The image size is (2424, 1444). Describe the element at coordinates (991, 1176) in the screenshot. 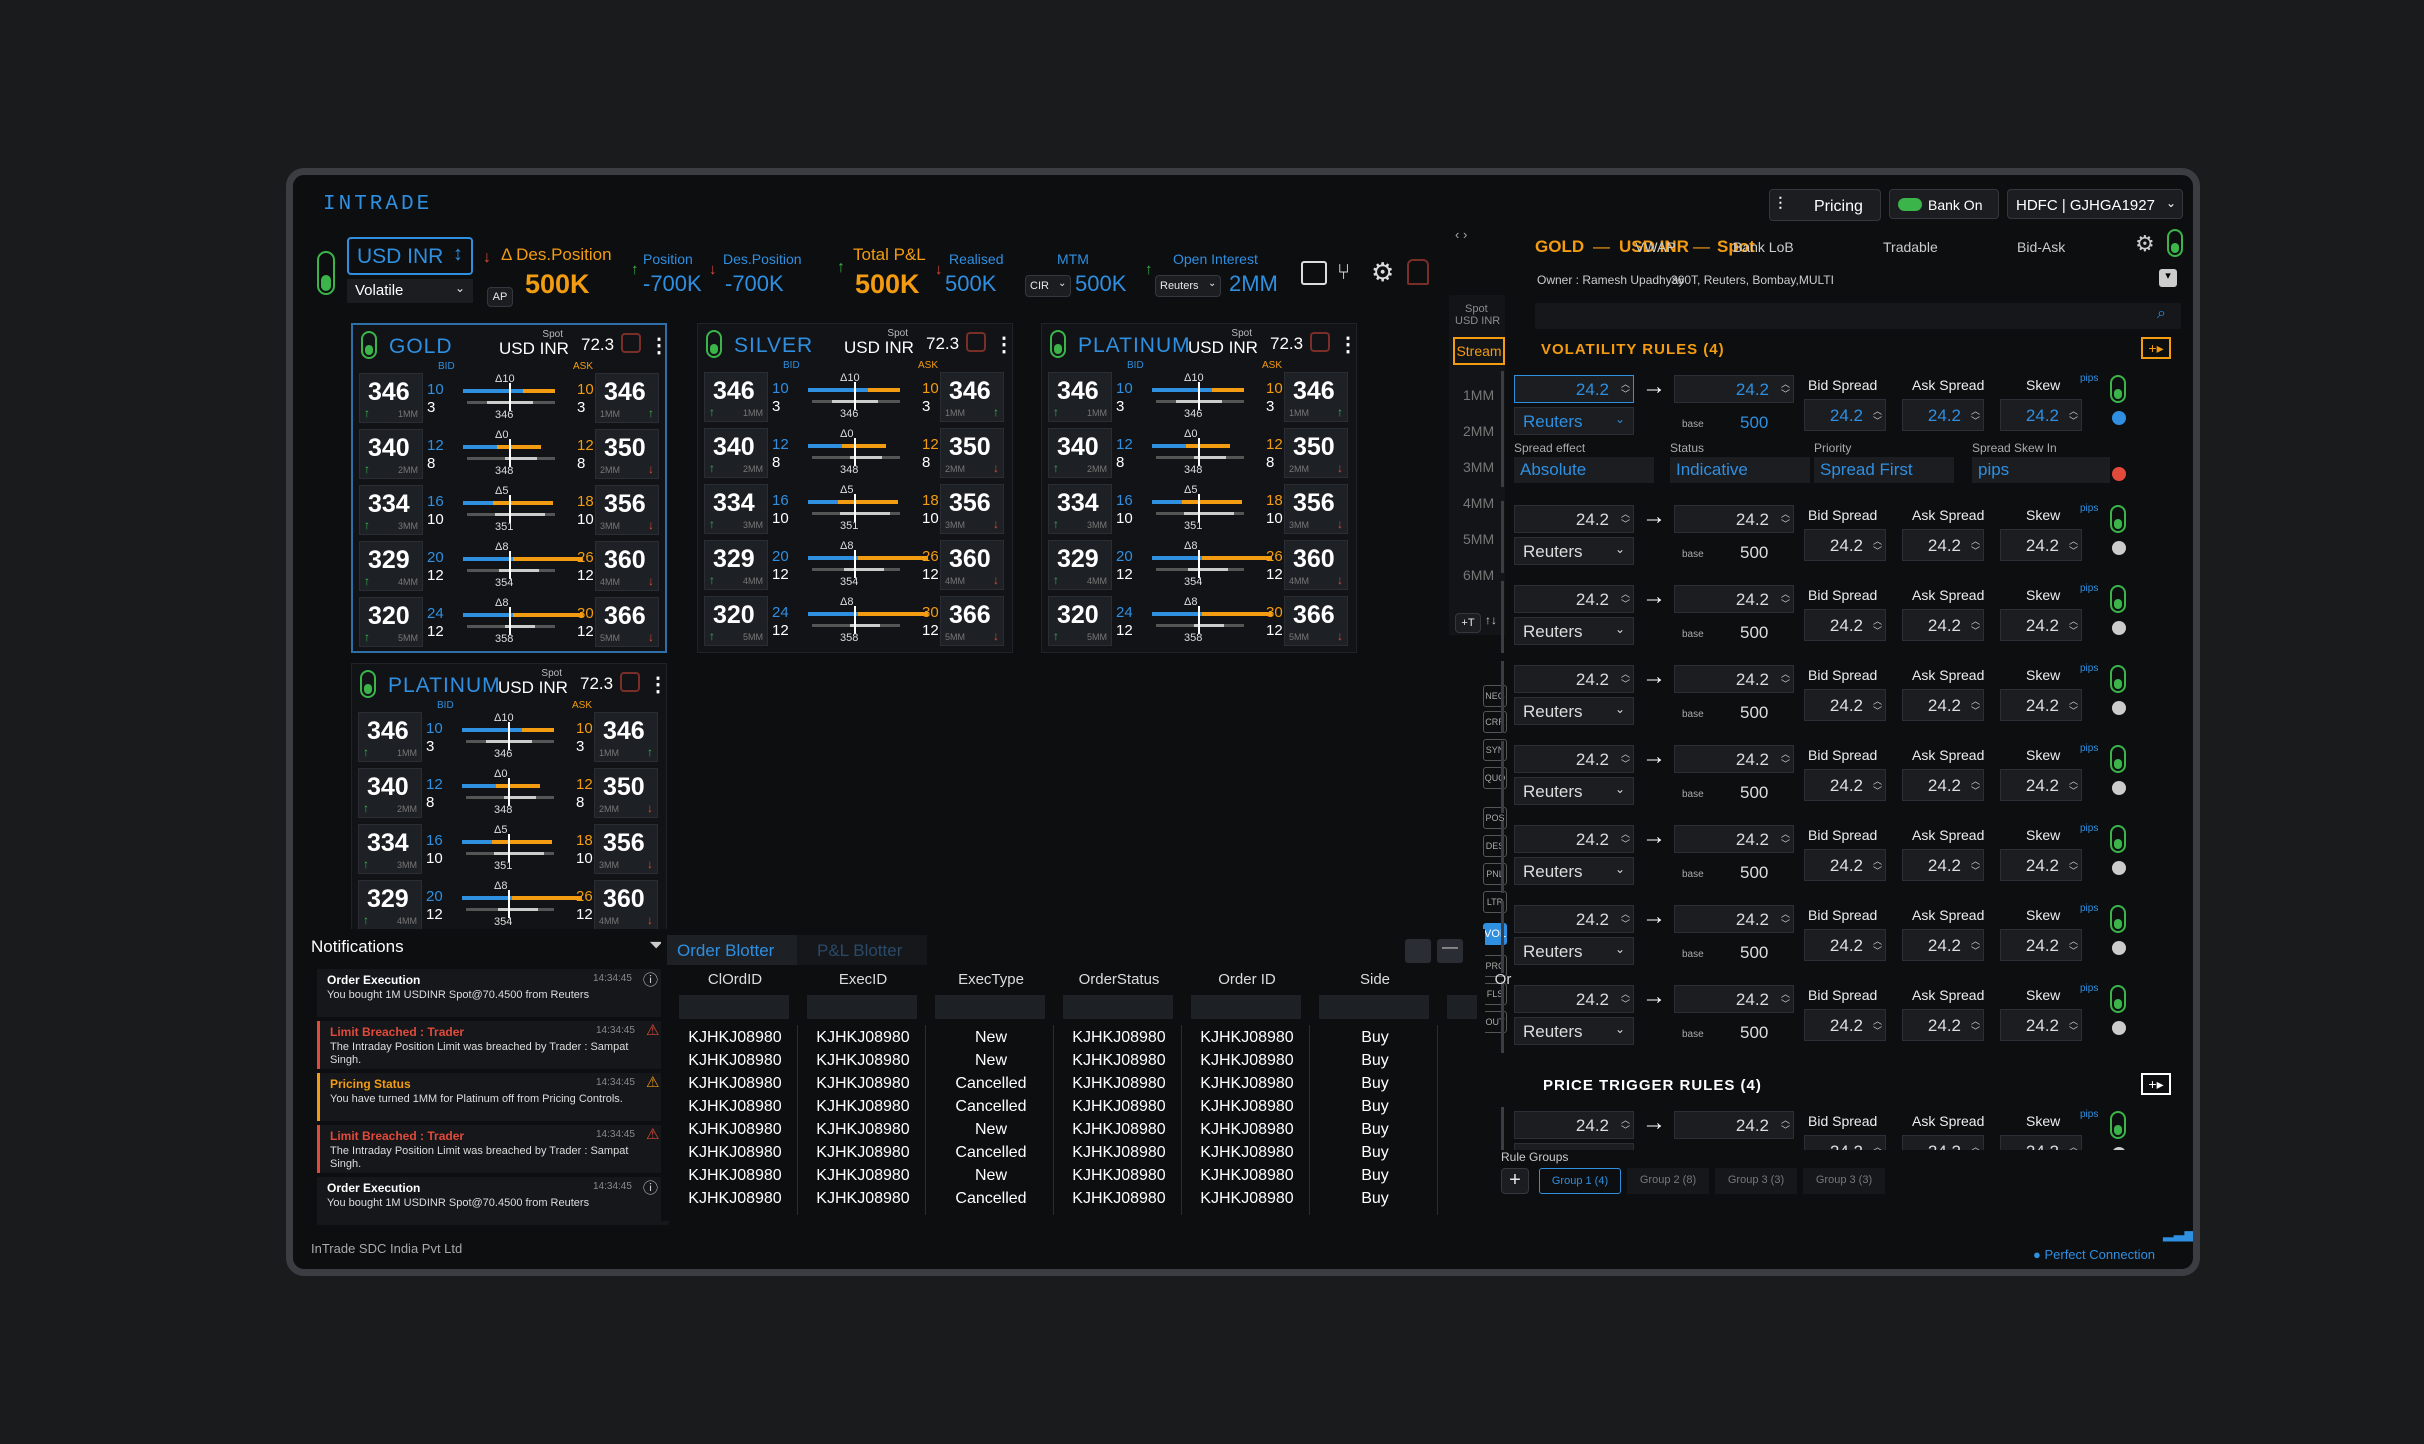

I see `table-cell: New` at that location.